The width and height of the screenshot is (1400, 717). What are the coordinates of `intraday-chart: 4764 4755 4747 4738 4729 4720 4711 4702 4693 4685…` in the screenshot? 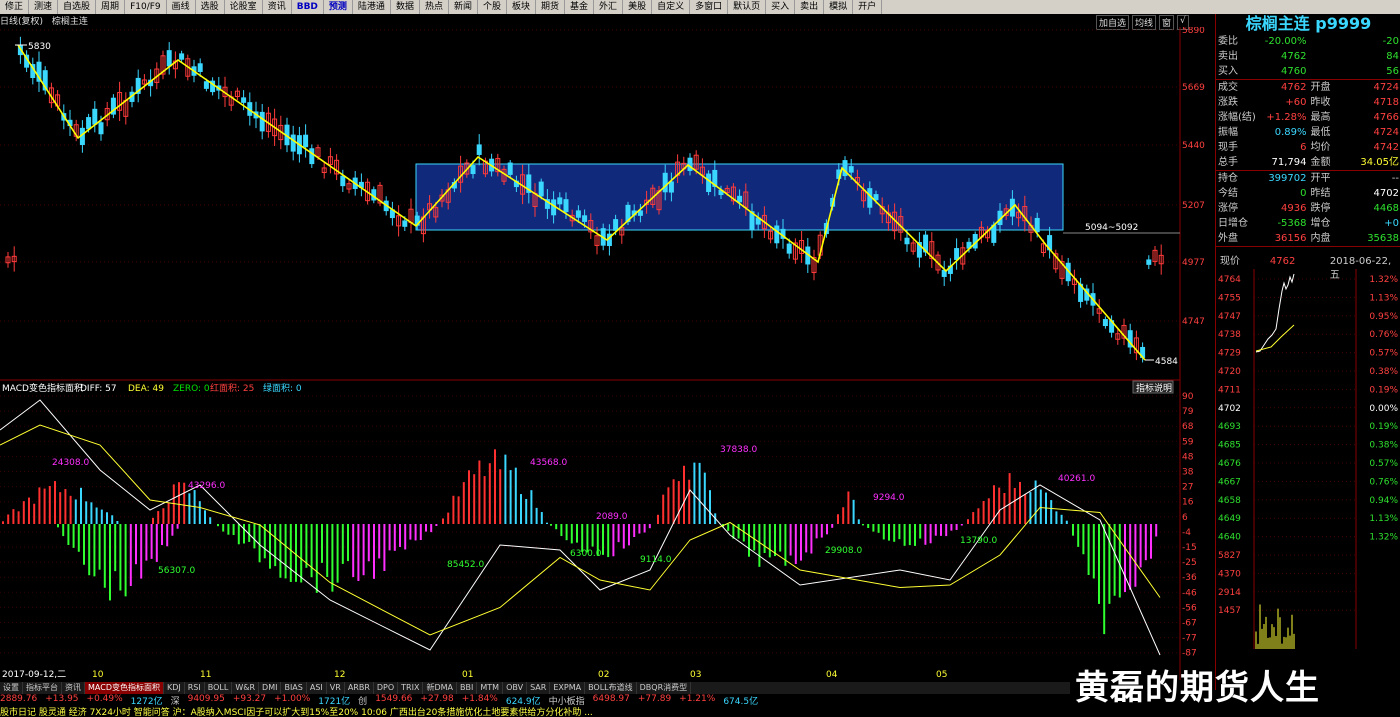 It's located at (1308, 459).